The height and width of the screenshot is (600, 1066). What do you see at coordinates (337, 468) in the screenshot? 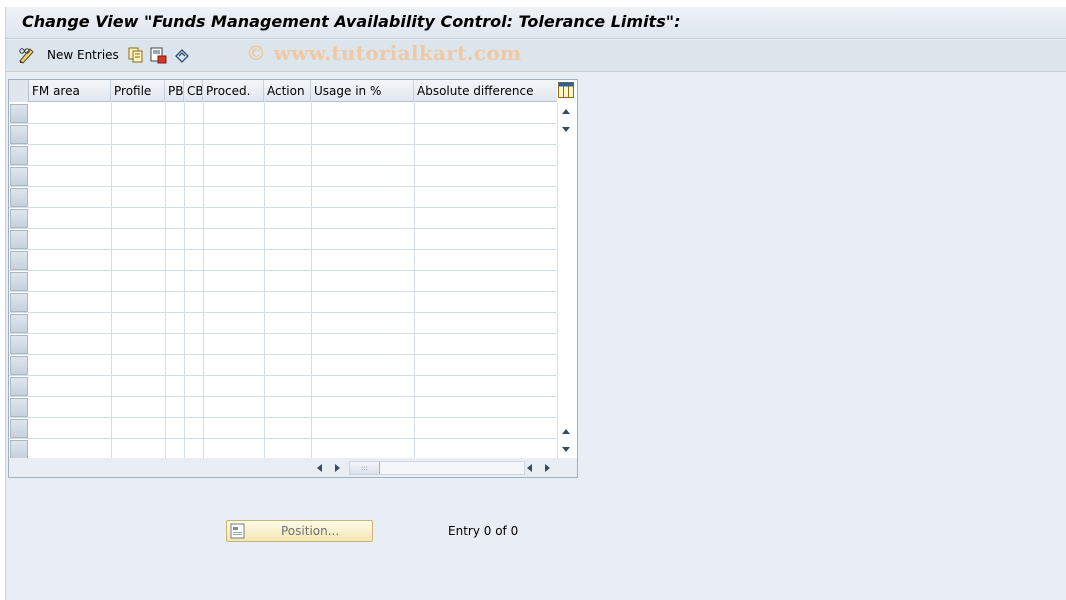
I see `scroll-left-right-icon` at bounding box center [337, 468].